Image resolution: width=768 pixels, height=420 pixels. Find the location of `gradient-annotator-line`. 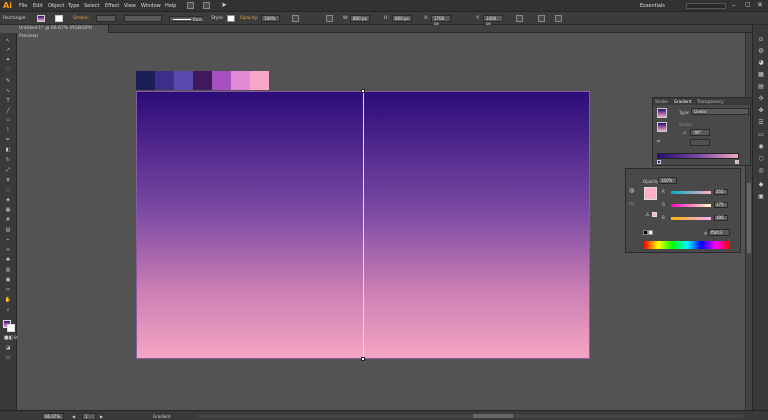

gradient-annotator-line is located at coordinates (363, 225).